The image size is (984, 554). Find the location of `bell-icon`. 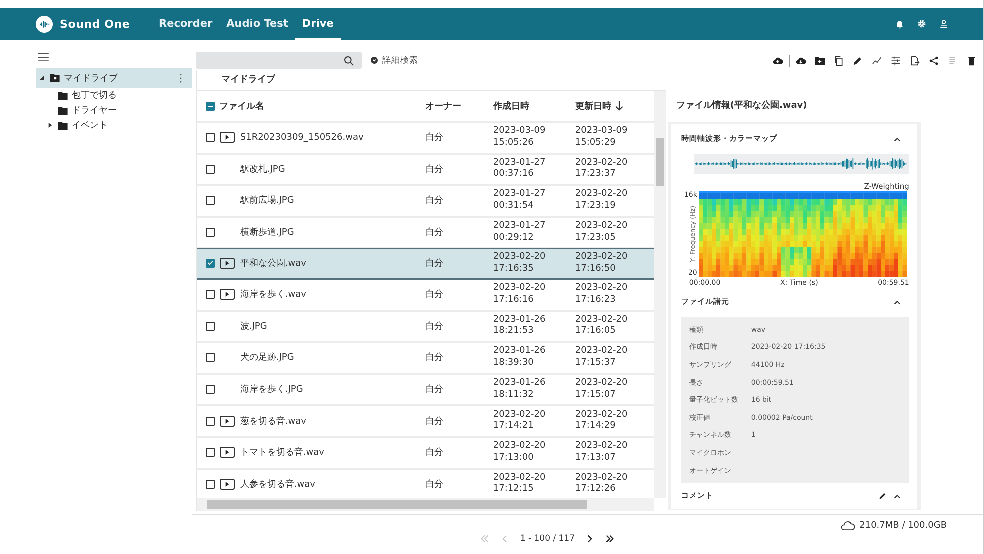

bell-icon is located at coordinates (900, 24).